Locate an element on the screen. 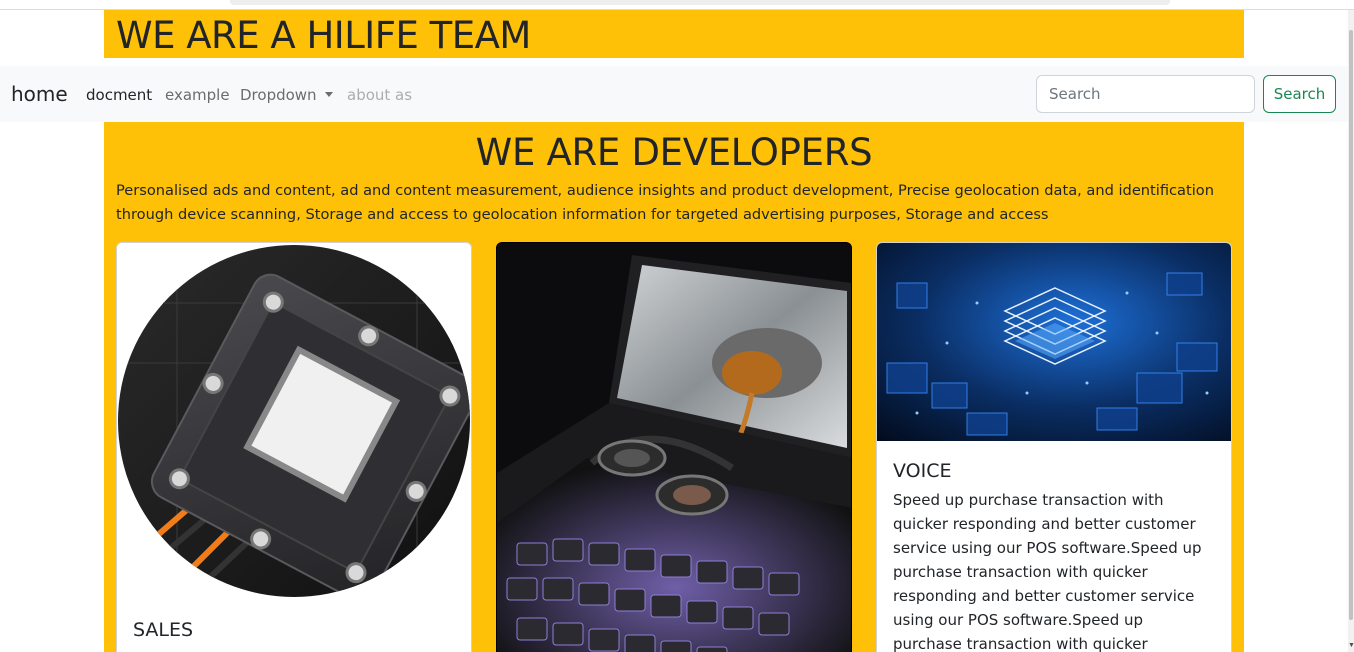 This screenshot has width=1354, height=652. nav-link-docment: docment is located at coordinates (119, 95).